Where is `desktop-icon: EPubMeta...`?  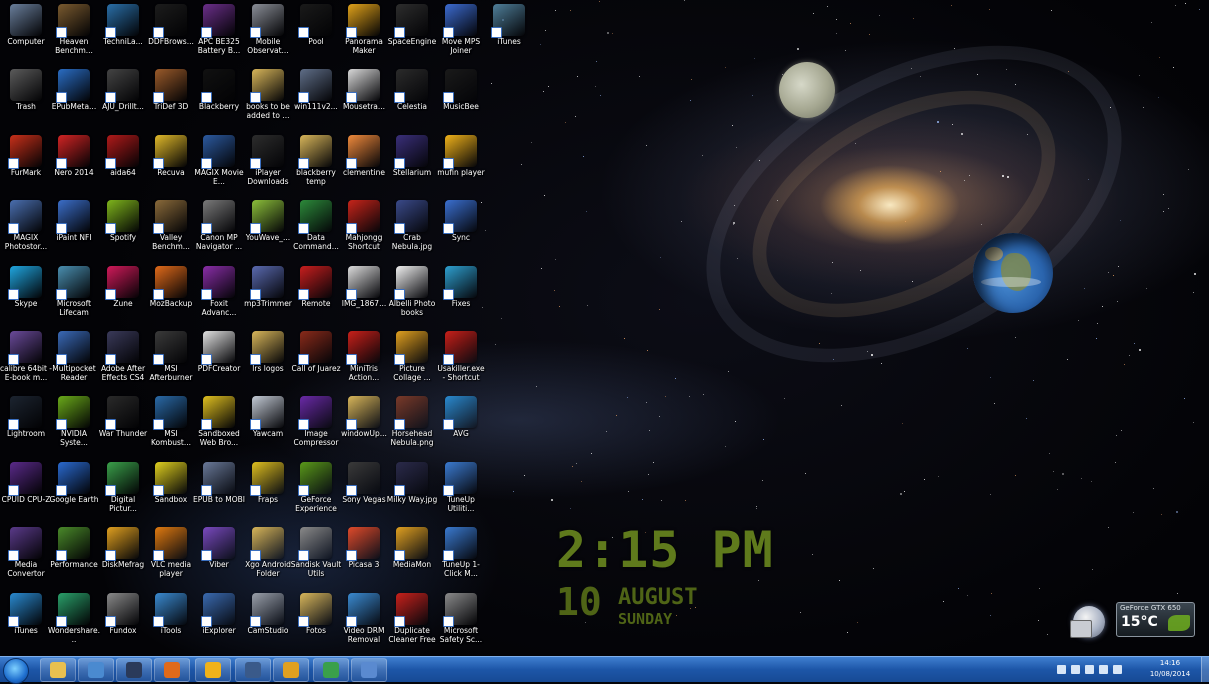
desktop-icon: EPubMeta... is located at coordinates (74, 97).